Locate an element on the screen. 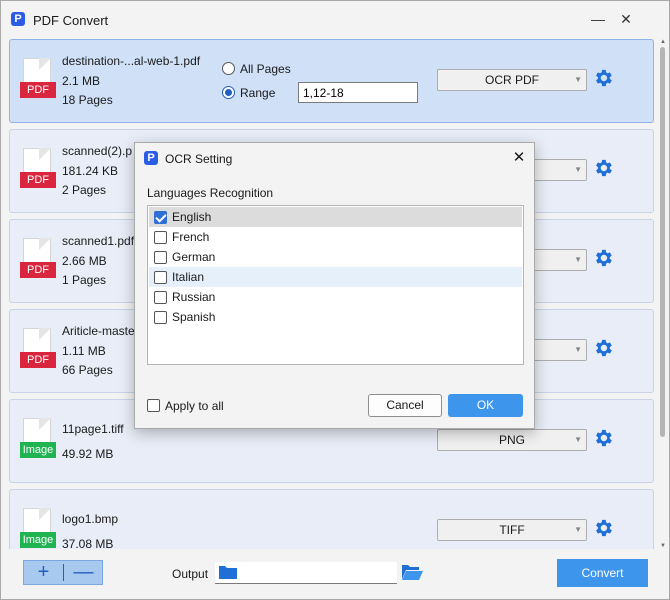  convert-button: Convert is located at coordinates (602, 573).